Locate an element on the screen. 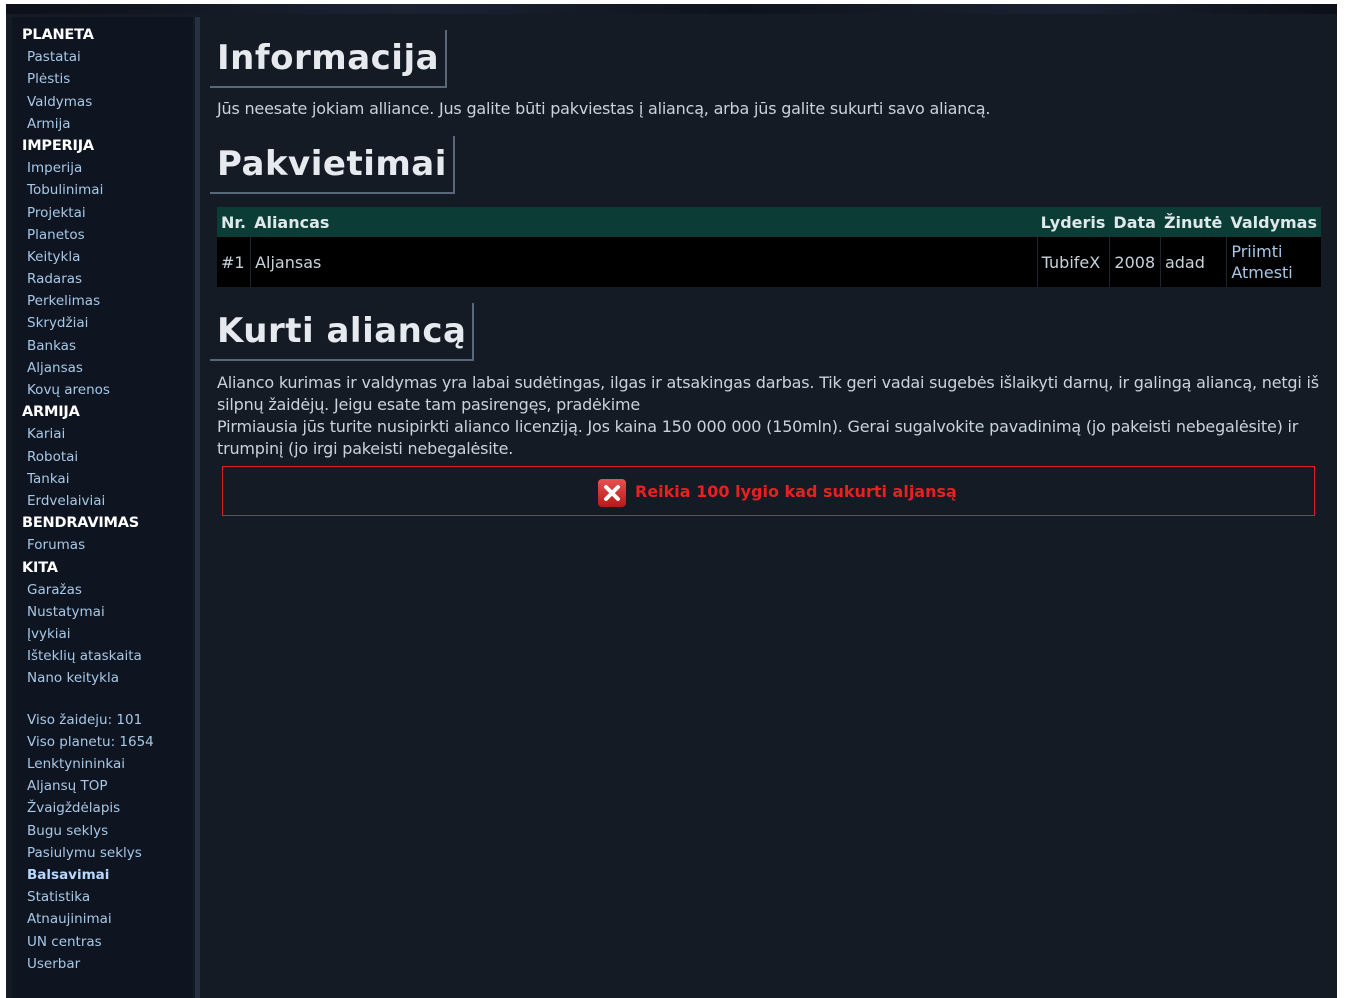 The height and width of the screenshot is (998, 1345). sidebar-link-valdymas: Valdymas is located at coordinates (102, 102).